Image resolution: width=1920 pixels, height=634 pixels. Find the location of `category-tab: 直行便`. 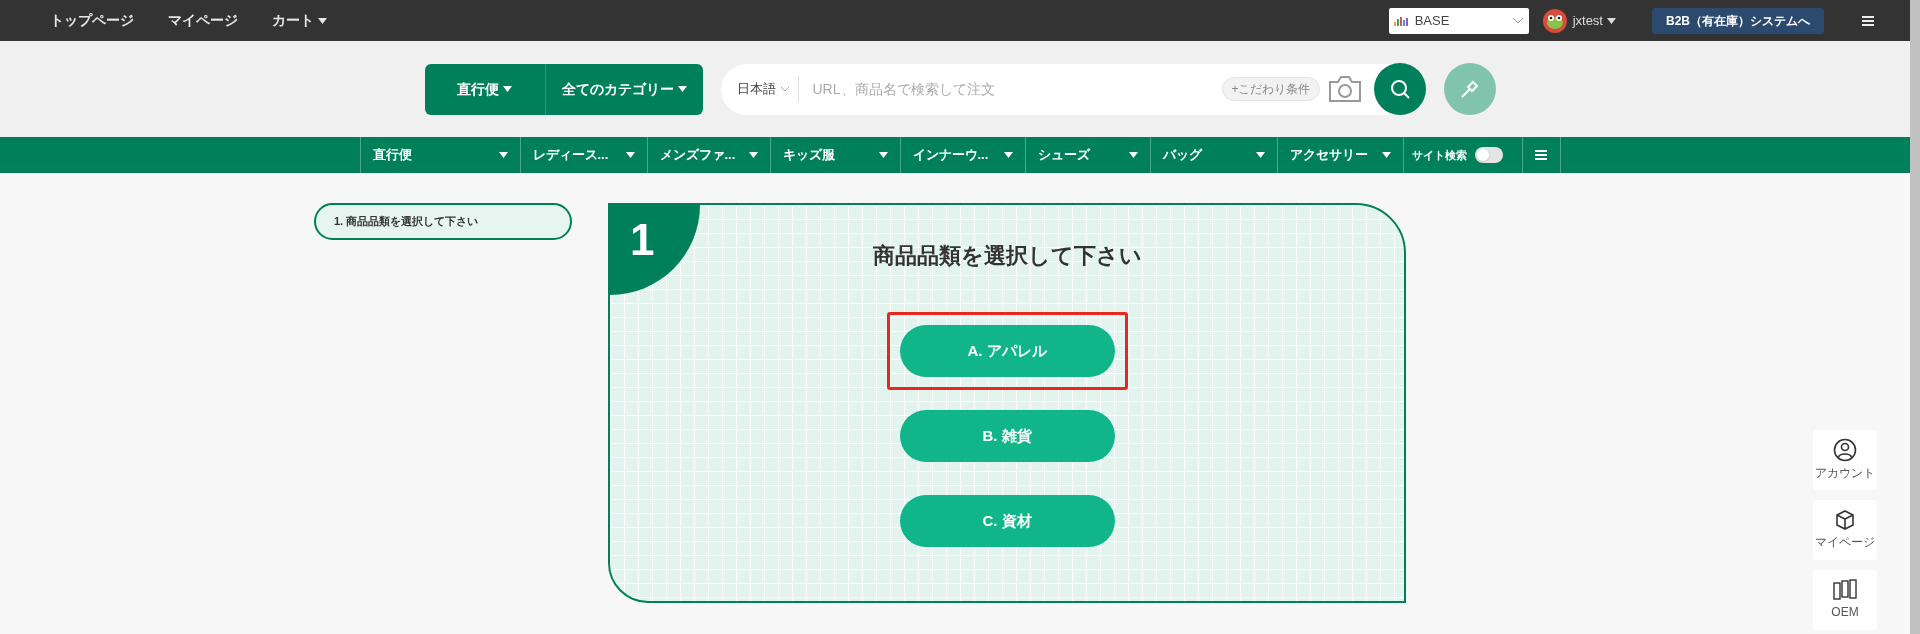

category-tab: 直行便 is located at coordinates (440, 155).